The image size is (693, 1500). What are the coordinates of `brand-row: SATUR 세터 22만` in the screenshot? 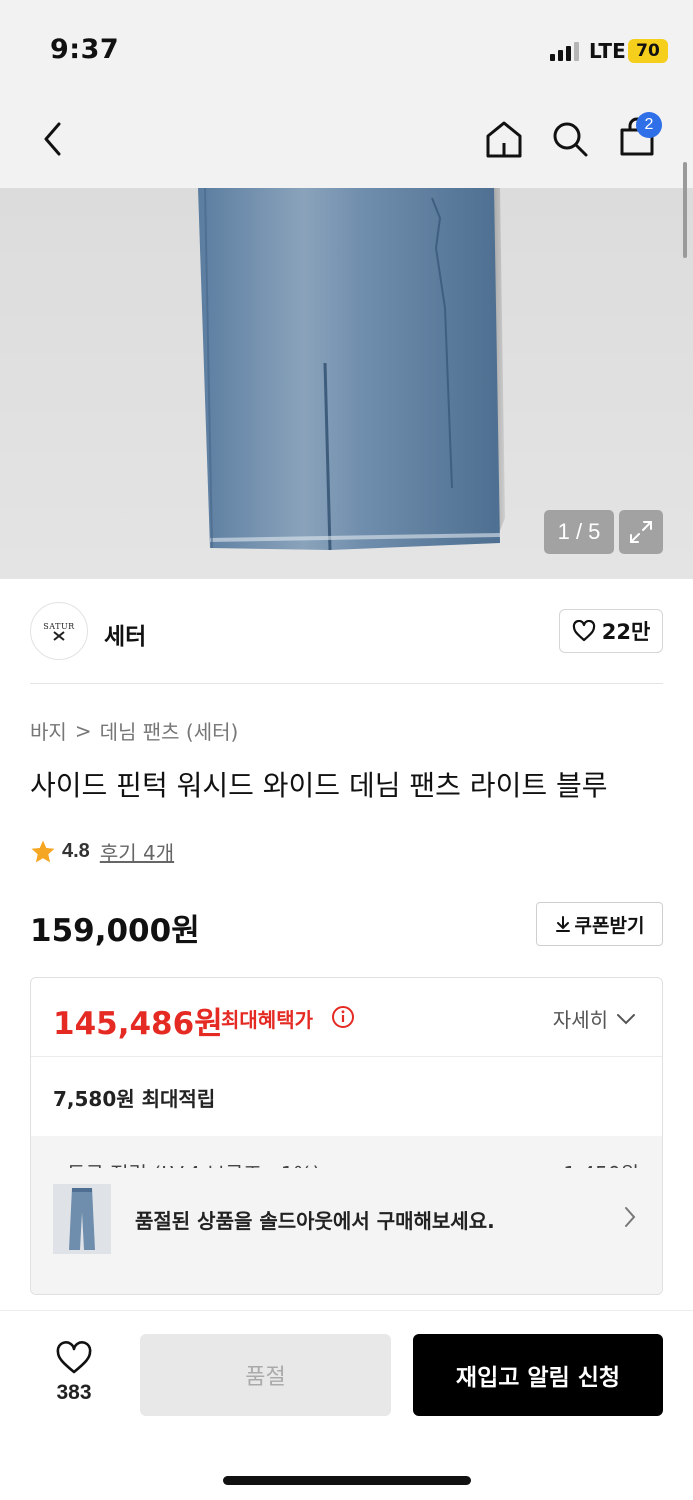 It's located at (346, 632).